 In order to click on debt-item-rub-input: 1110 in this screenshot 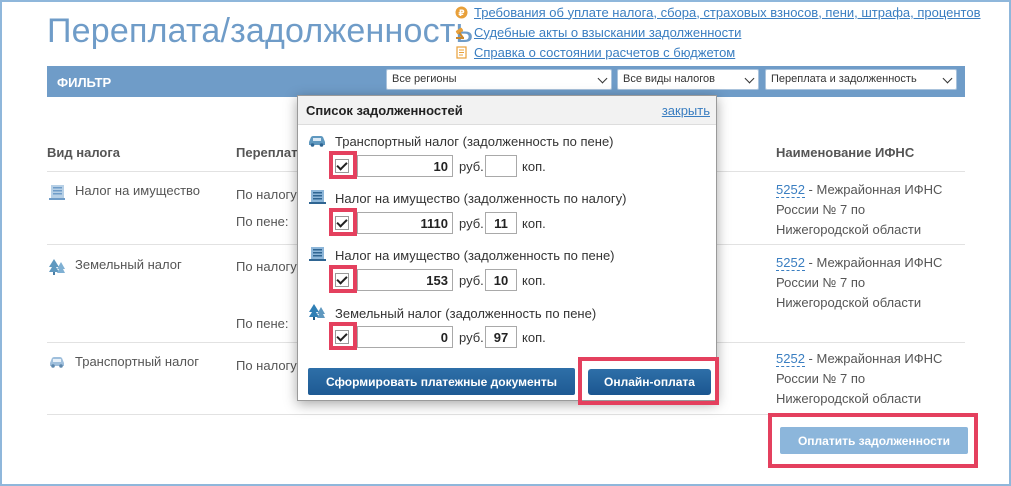, I will do `click(405, 223)`.